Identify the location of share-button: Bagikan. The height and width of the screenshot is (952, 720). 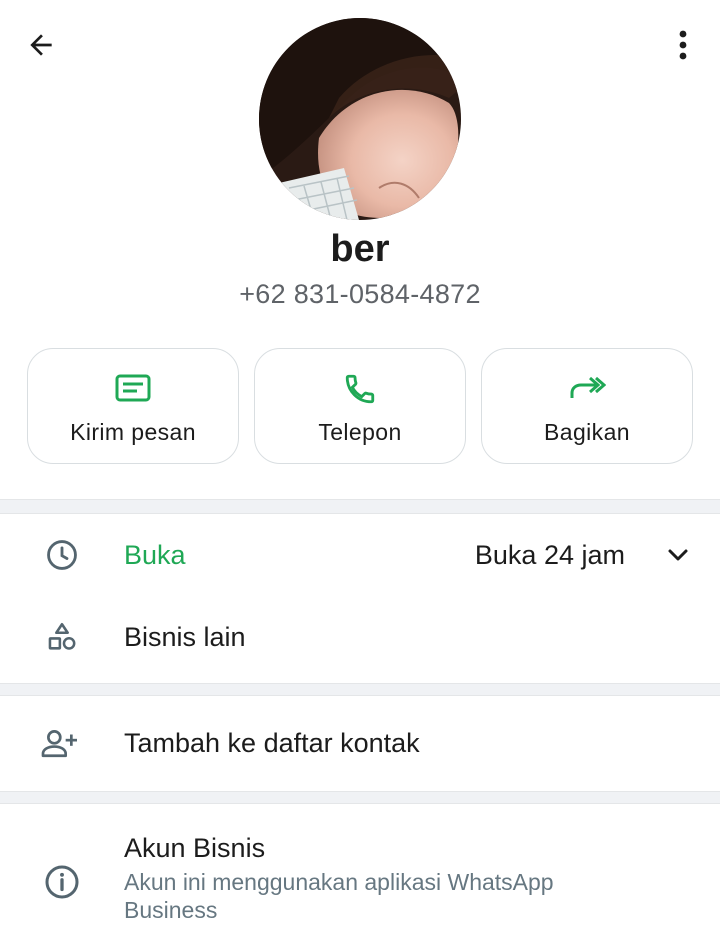
(587, 406).